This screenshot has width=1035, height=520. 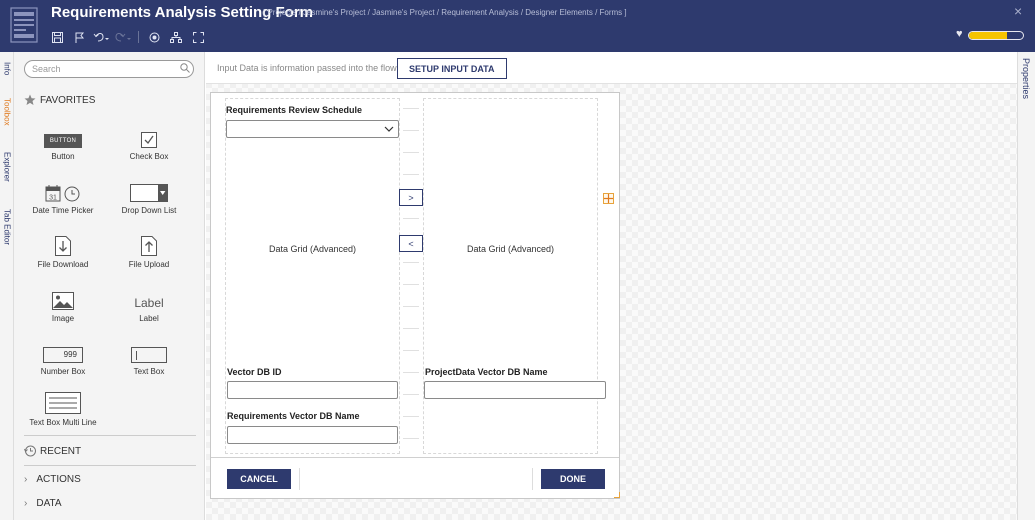 What do you see at coordinates (1026, 78) in the screenshot?
I see `tab-properties: Properties` at bounding box center [1026, 78].